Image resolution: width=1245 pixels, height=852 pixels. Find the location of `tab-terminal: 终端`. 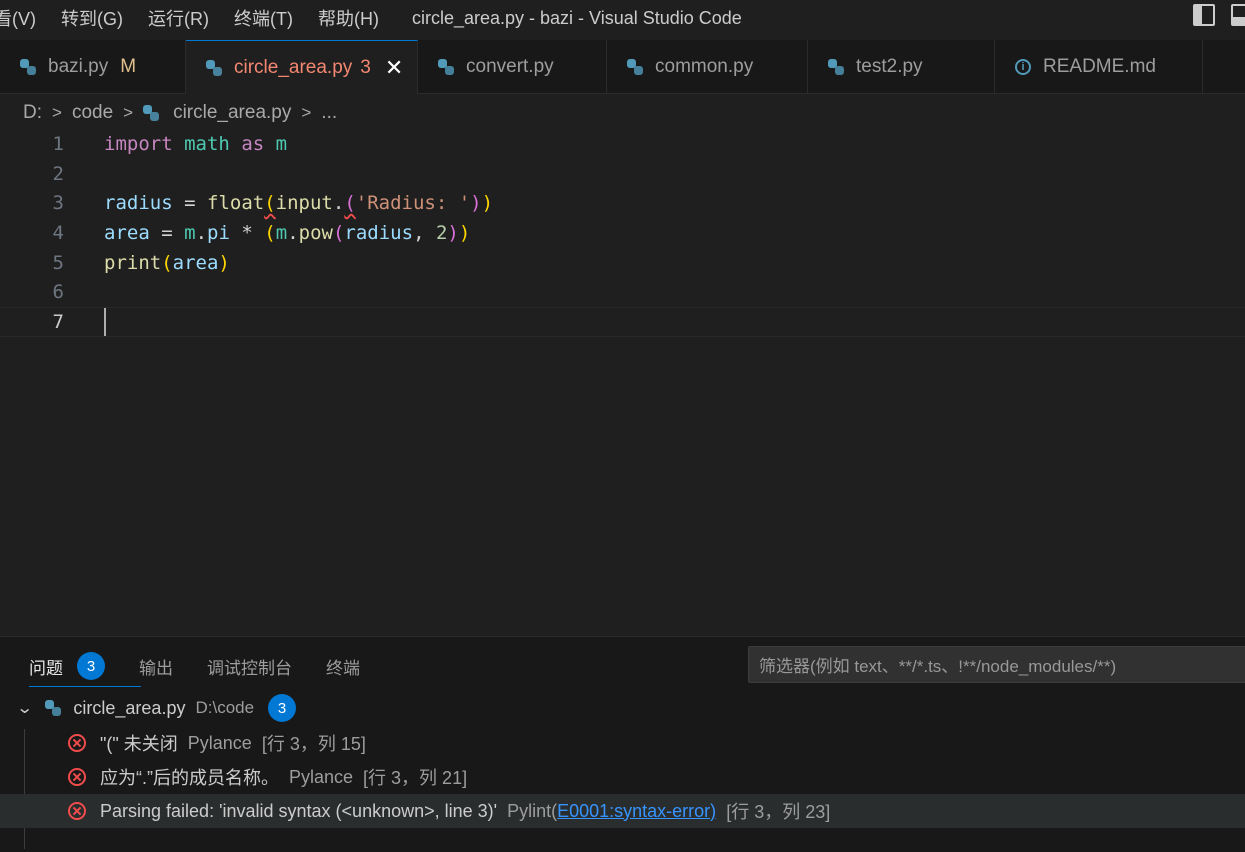

tab-terminal: 终端 is located at coordinates (343, 666).